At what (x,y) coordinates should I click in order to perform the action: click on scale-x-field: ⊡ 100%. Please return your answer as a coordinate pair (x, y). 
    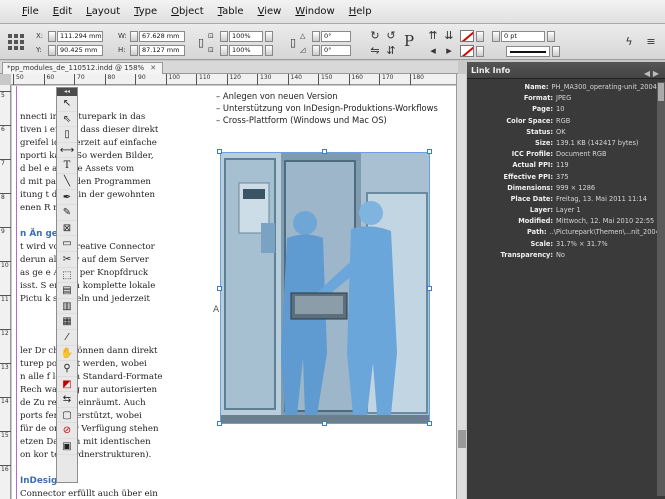
    Looking at the image, I should click on (241, 36).